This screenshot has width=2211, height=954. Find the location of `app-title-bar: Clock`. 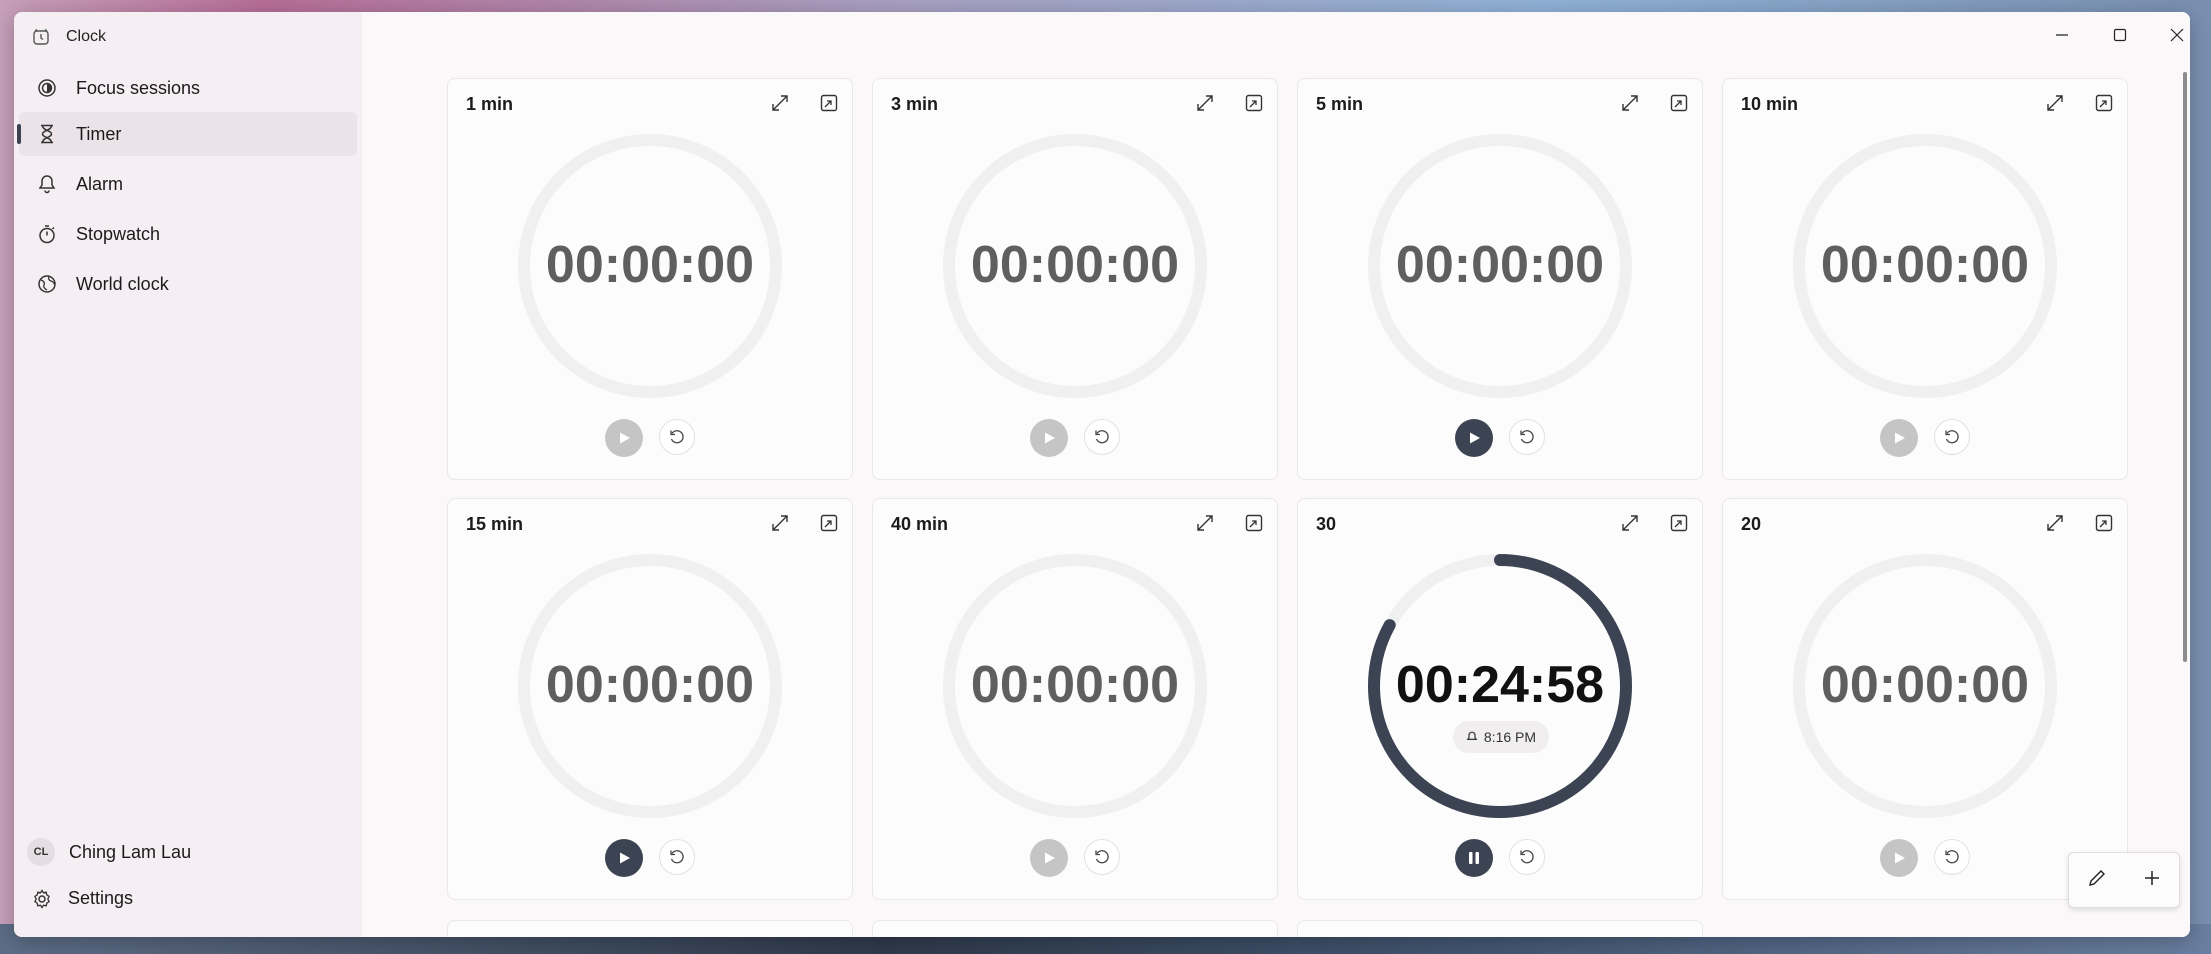

app-title-bar: Clock is located at coordinates (69, 37).